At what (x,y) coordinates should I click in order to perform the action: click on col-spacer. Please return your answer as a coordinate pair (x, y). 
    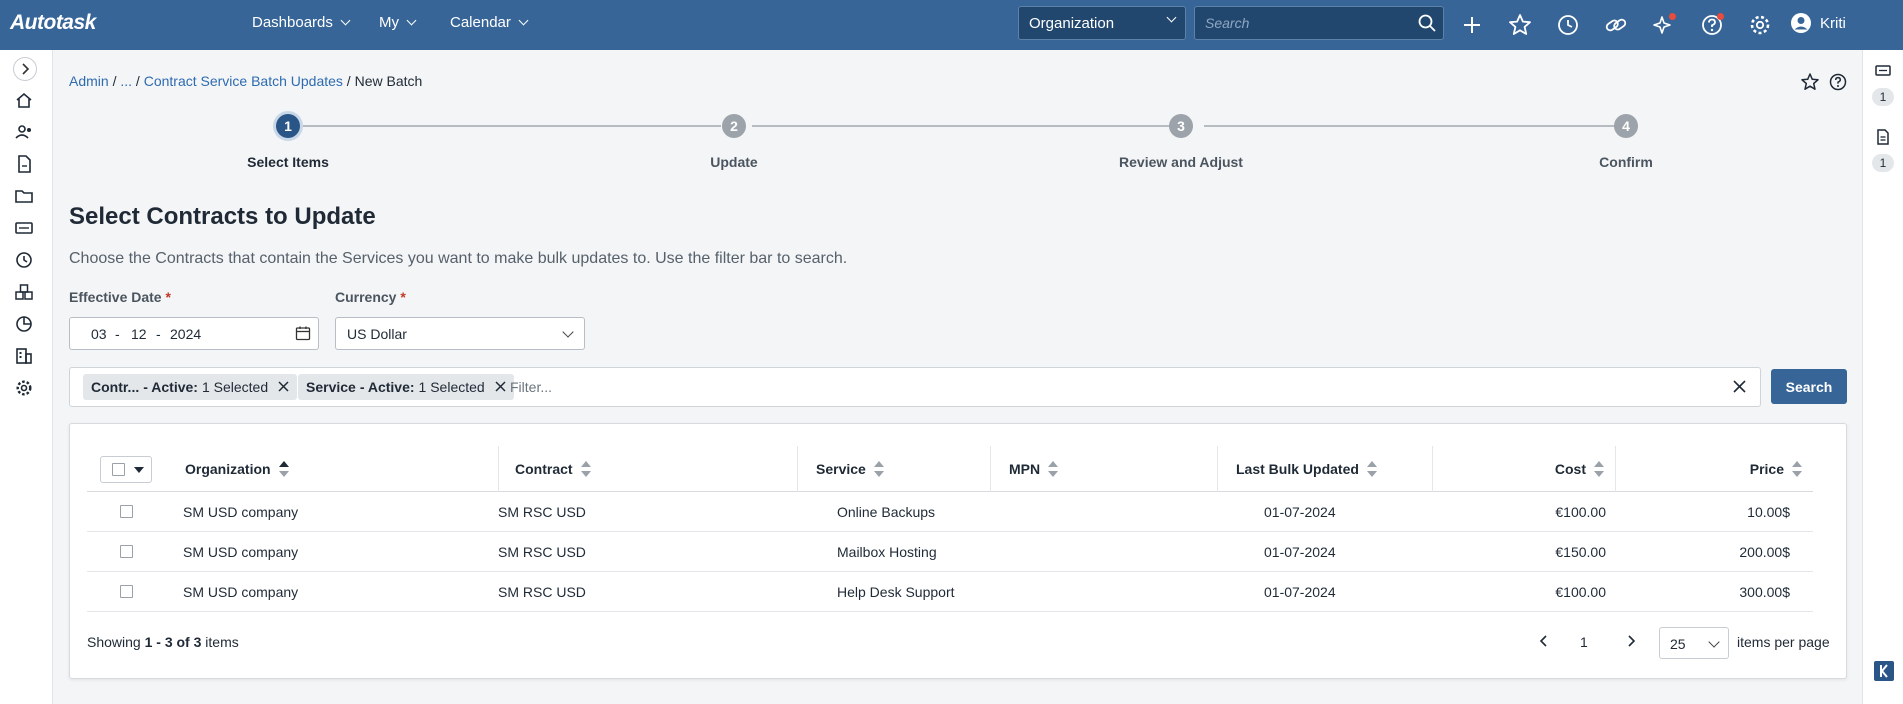
    Looking at the image, I should click on (507, 469).